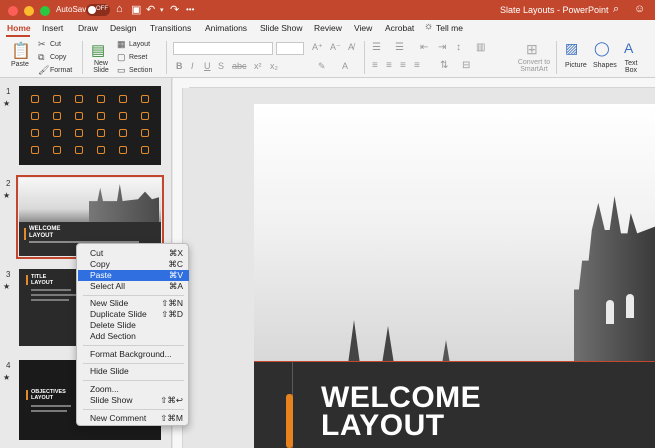  What do you see at coordinates (422, 83) in the screenshot?
I see `horizontal-ruler` at bounding box center [422, 83].